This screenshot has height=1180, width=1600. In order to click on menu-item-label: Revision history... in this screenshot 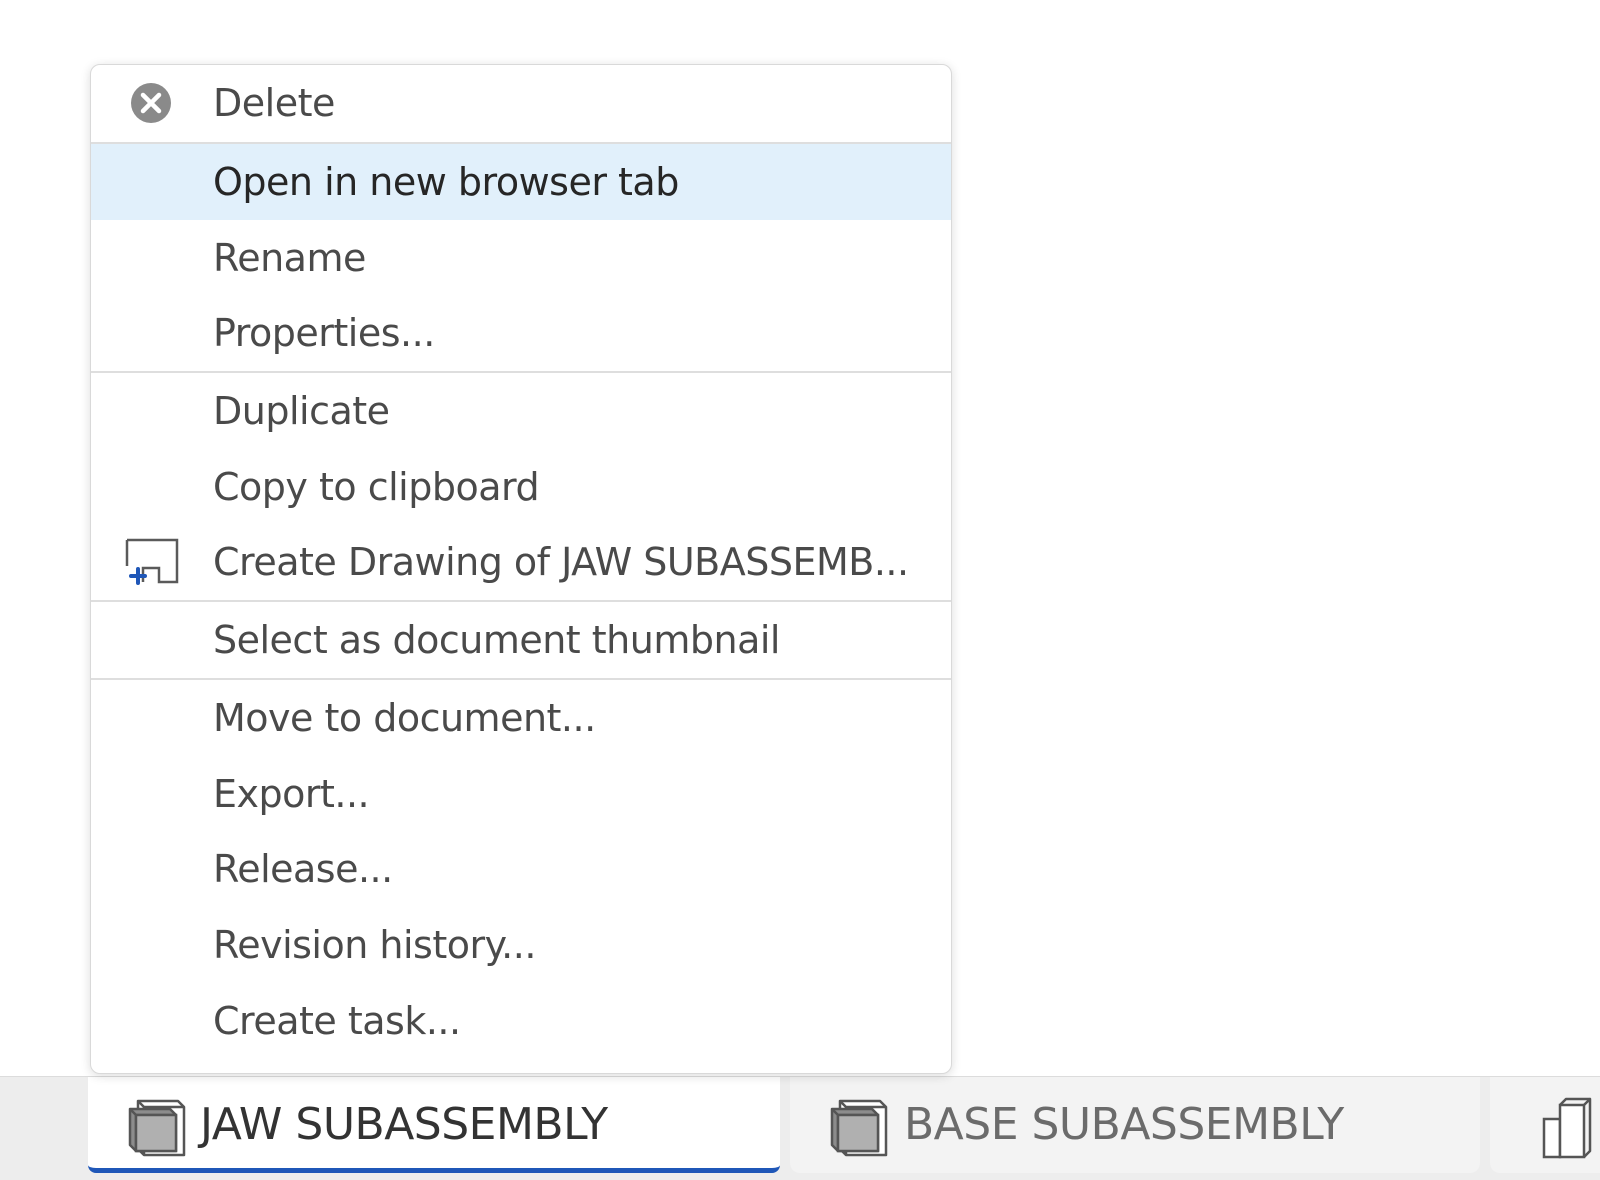, I will do `click(374, 945)`.